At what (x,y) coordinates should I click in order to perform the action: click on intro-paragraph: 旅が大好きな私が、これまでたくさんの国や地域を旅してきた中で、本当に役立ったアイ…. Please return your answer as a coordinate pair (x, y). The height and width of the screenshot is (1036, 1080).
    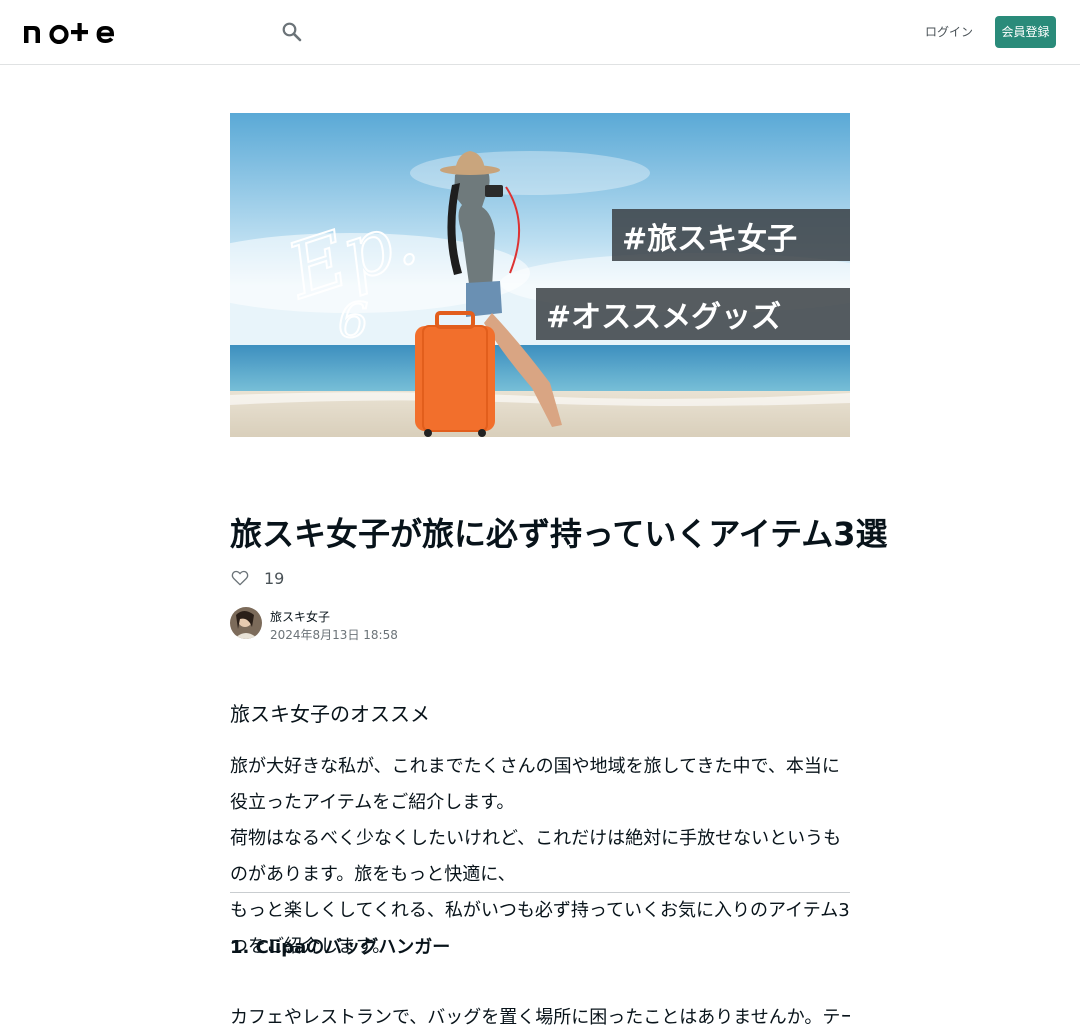
    Looking at the image, I should click on (540, 856).